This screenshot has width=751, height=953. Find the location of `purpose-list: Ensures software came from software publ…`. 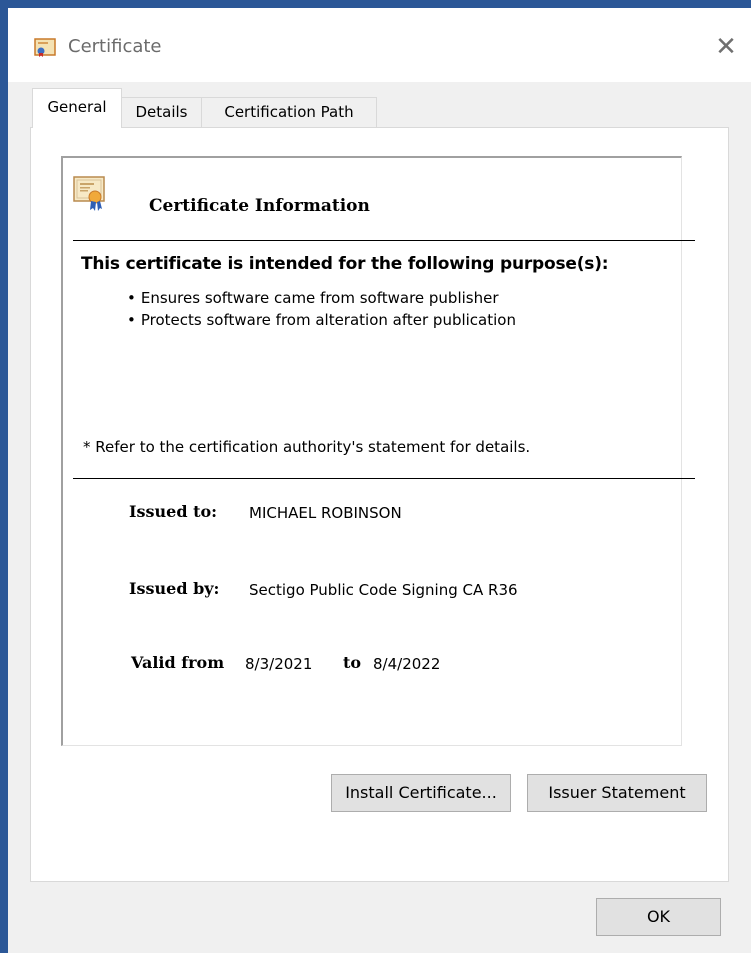

purpose-list: Ensures software came from software publ… is located at coordinates (321, 310).